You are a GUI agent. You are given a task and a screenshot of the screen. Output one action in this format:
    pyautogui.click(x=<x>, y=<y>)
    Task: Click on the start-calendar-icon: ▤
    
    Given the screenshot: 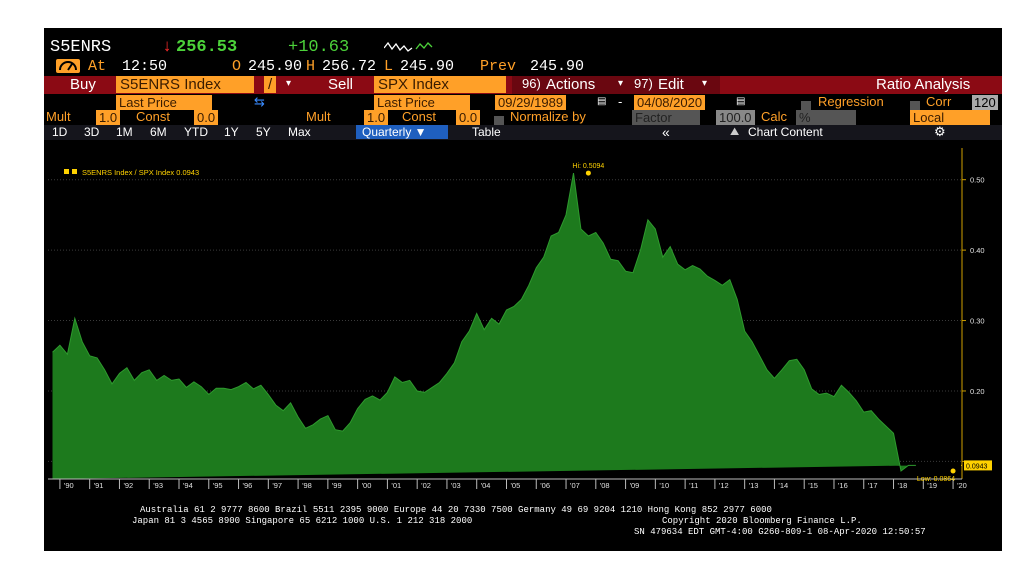 What is the action you would take?
    pyautogui.click(x=601, y=101)
    